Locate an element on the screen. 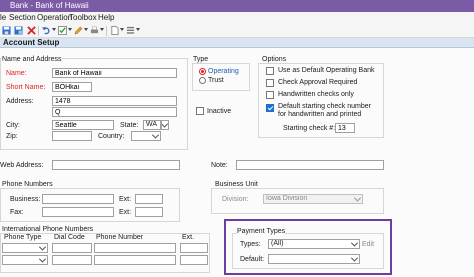 The image size is (474, 277). short-name-input is located at coordinates (72, 87).